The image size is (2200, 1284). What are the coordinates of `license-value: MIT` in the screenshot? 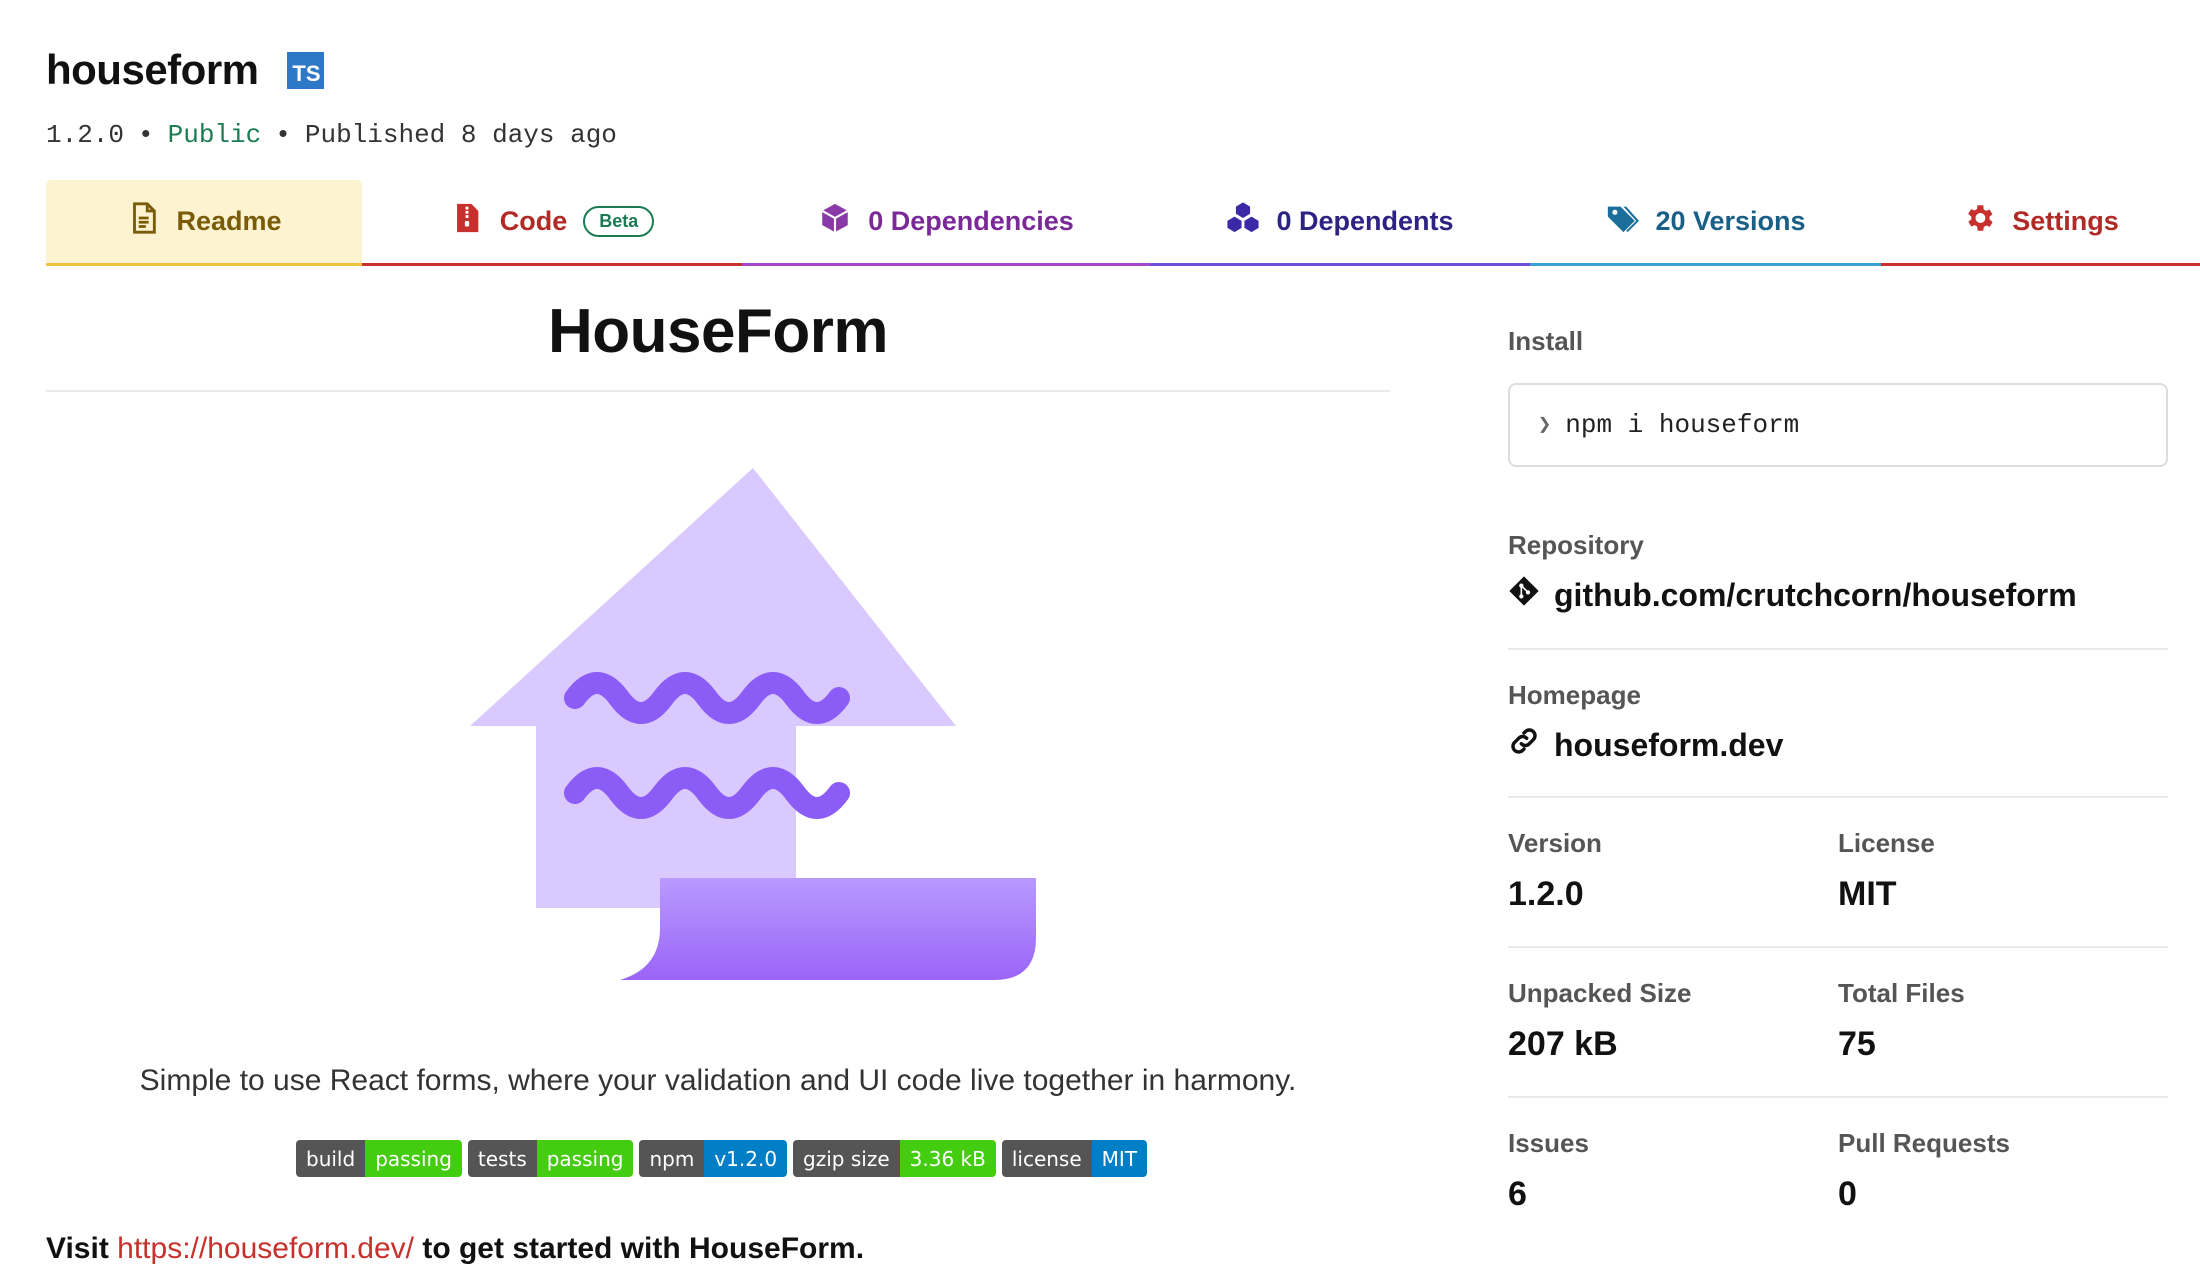 It's located at (1867, 894).